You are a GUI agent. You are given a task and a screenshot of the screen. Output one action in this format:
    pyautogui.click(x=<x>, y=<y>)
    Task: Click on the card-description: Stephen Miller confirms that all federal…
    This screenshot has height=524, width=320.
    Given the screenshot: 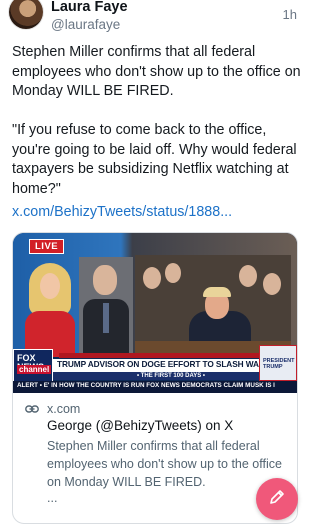 What is the action you would take?
    pyautogui.click(x=164, y=464)
    